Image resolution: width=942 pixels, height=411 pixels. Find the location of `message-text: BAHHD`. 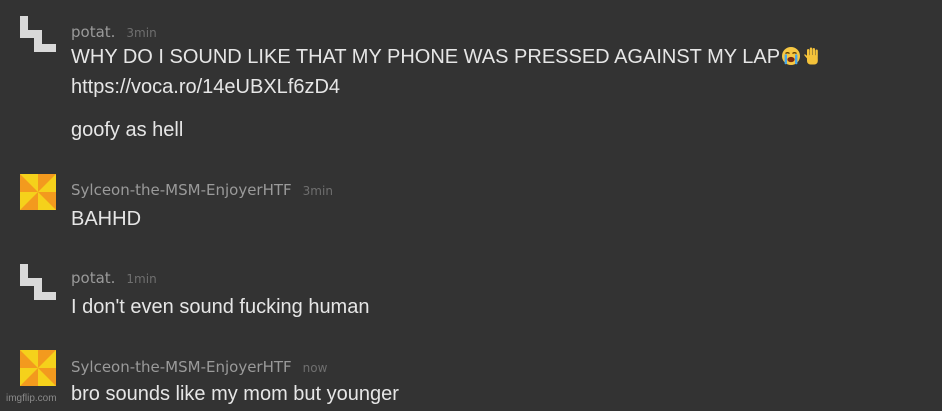

message-text: BAHHD is located at coordinates (106, 219).